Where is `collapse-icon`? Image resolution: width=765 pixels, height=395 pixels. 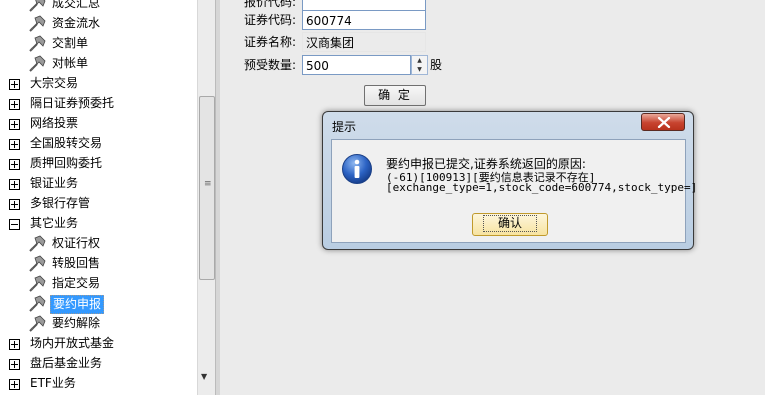 collapse-icon is located at coordinates (14, 224).